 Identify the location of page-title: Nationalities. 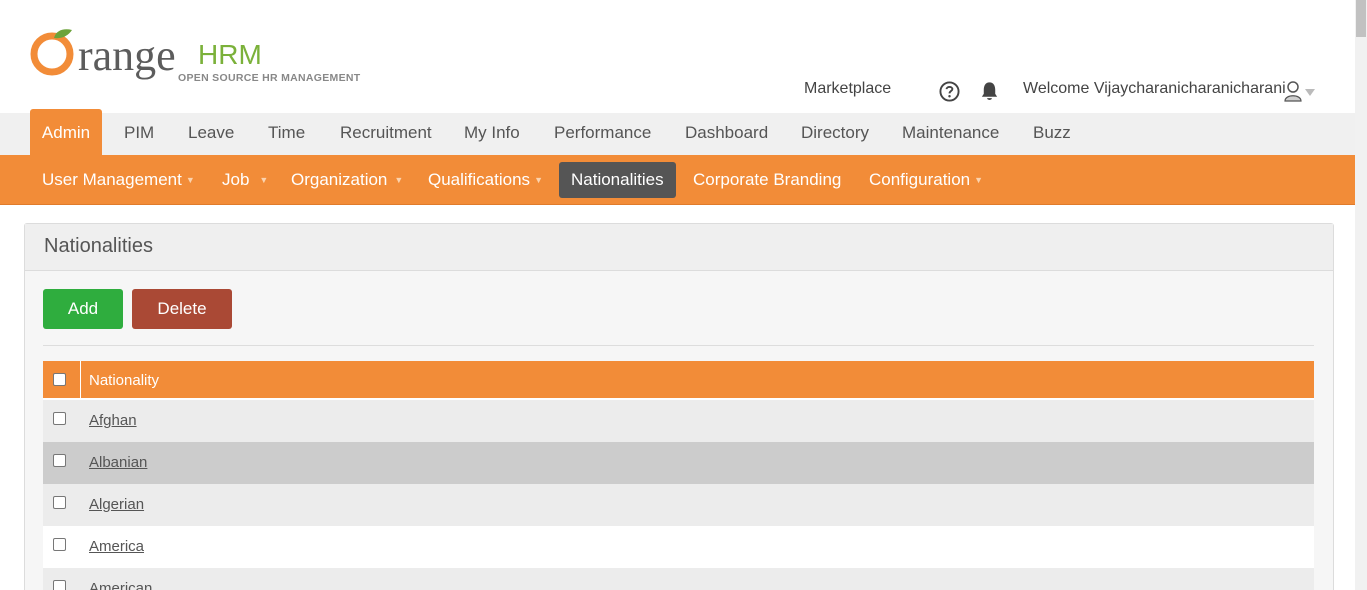
(98, 246).